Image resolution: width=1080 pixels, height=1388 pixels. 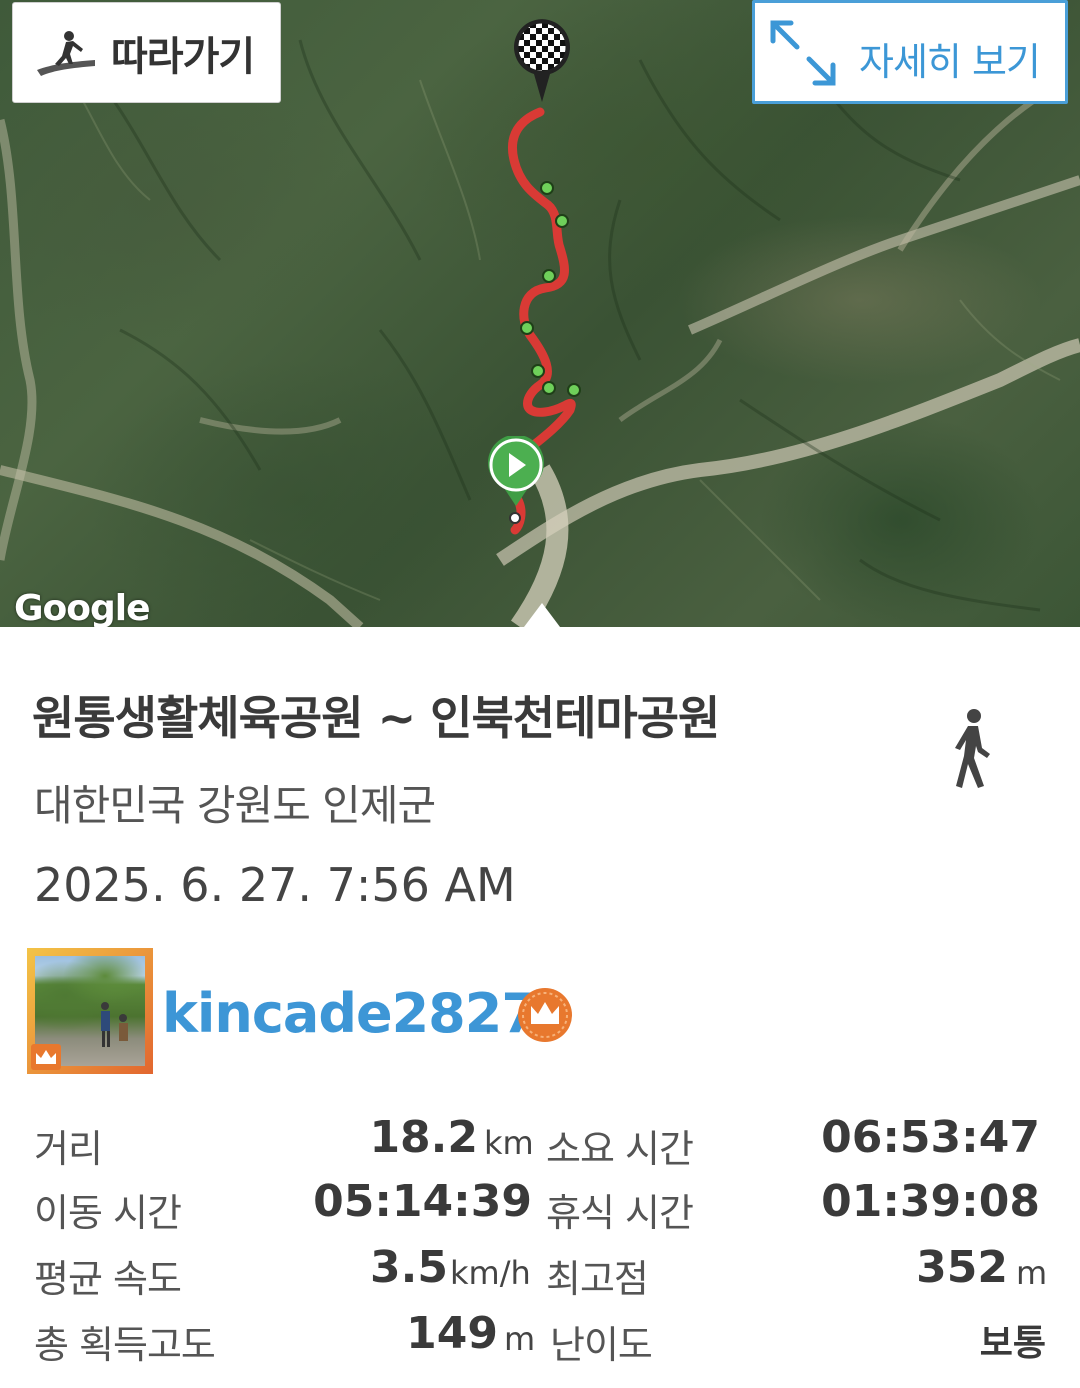 What do you see at coordinates (516, 472) in the screenshot?
I see `start-marker-icon` at bounding box center [516, 472].